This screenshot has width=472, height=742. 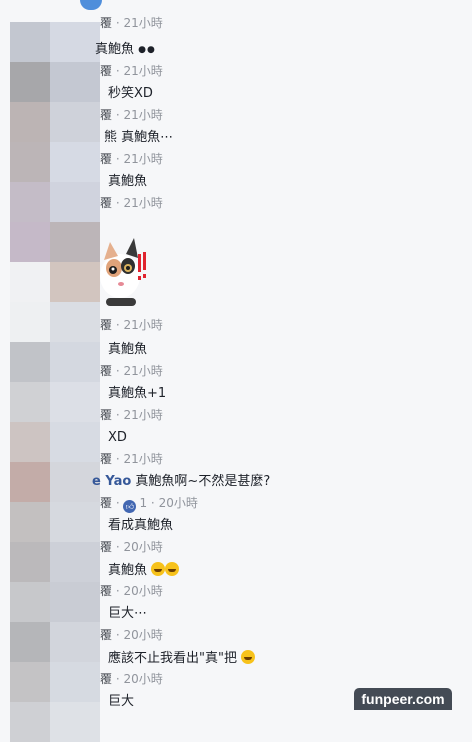 What do you see at coordinates (172, 658) in the screenshot?
I see `comment-text: 應該不止我看出"真"把` at bounding box center [172, 658].